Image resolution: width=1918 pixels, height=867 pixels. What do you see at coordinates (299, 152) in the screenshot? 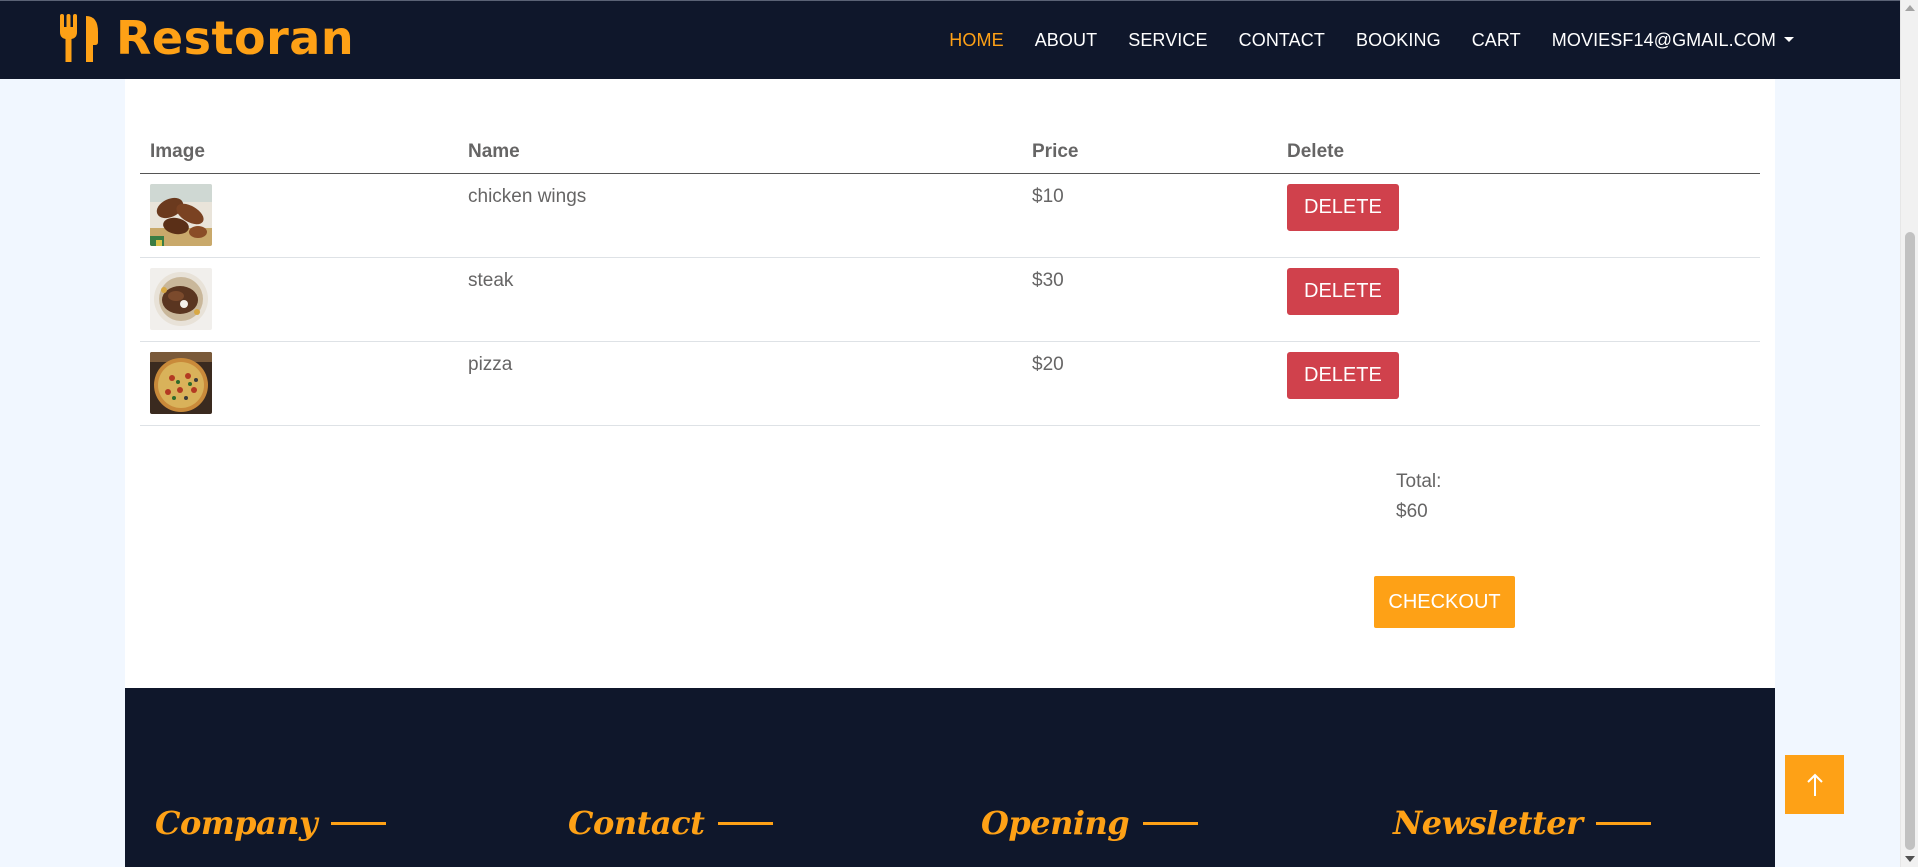
I see `header-image: Image` at bounding box center [299, 152].